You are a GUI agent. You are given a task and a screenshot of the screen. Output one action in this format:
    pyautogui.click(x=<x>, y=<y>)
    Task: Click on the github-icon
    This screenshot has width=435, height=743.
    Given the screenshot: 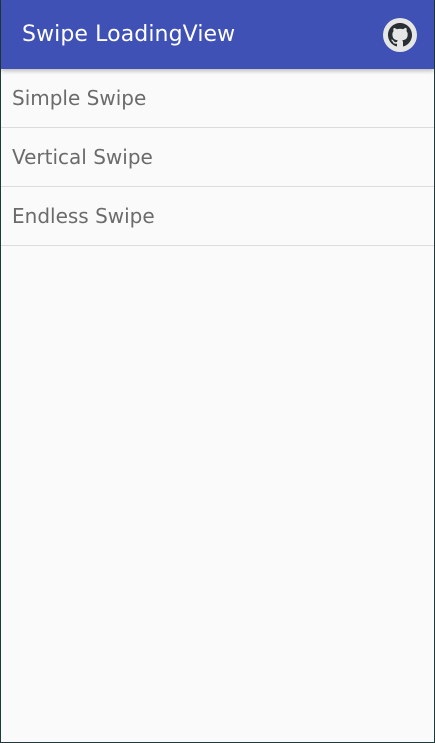 What is the action you would take?
    pyautogui.click(x=400, y=34)
    